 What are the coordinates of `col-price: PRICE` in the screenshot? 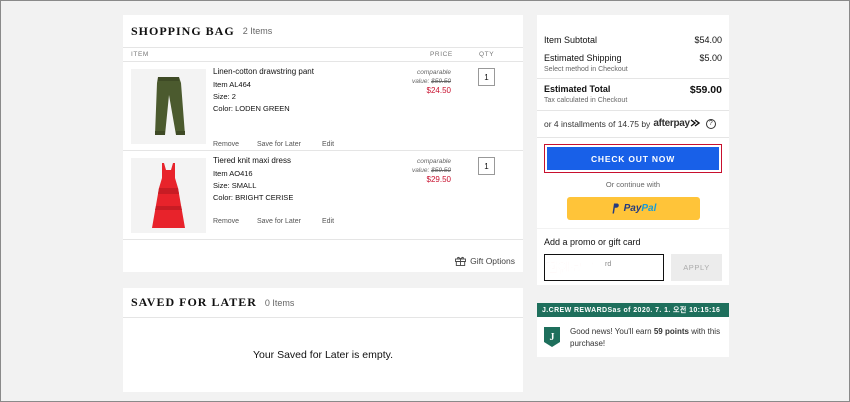 It's located at (441, 54).